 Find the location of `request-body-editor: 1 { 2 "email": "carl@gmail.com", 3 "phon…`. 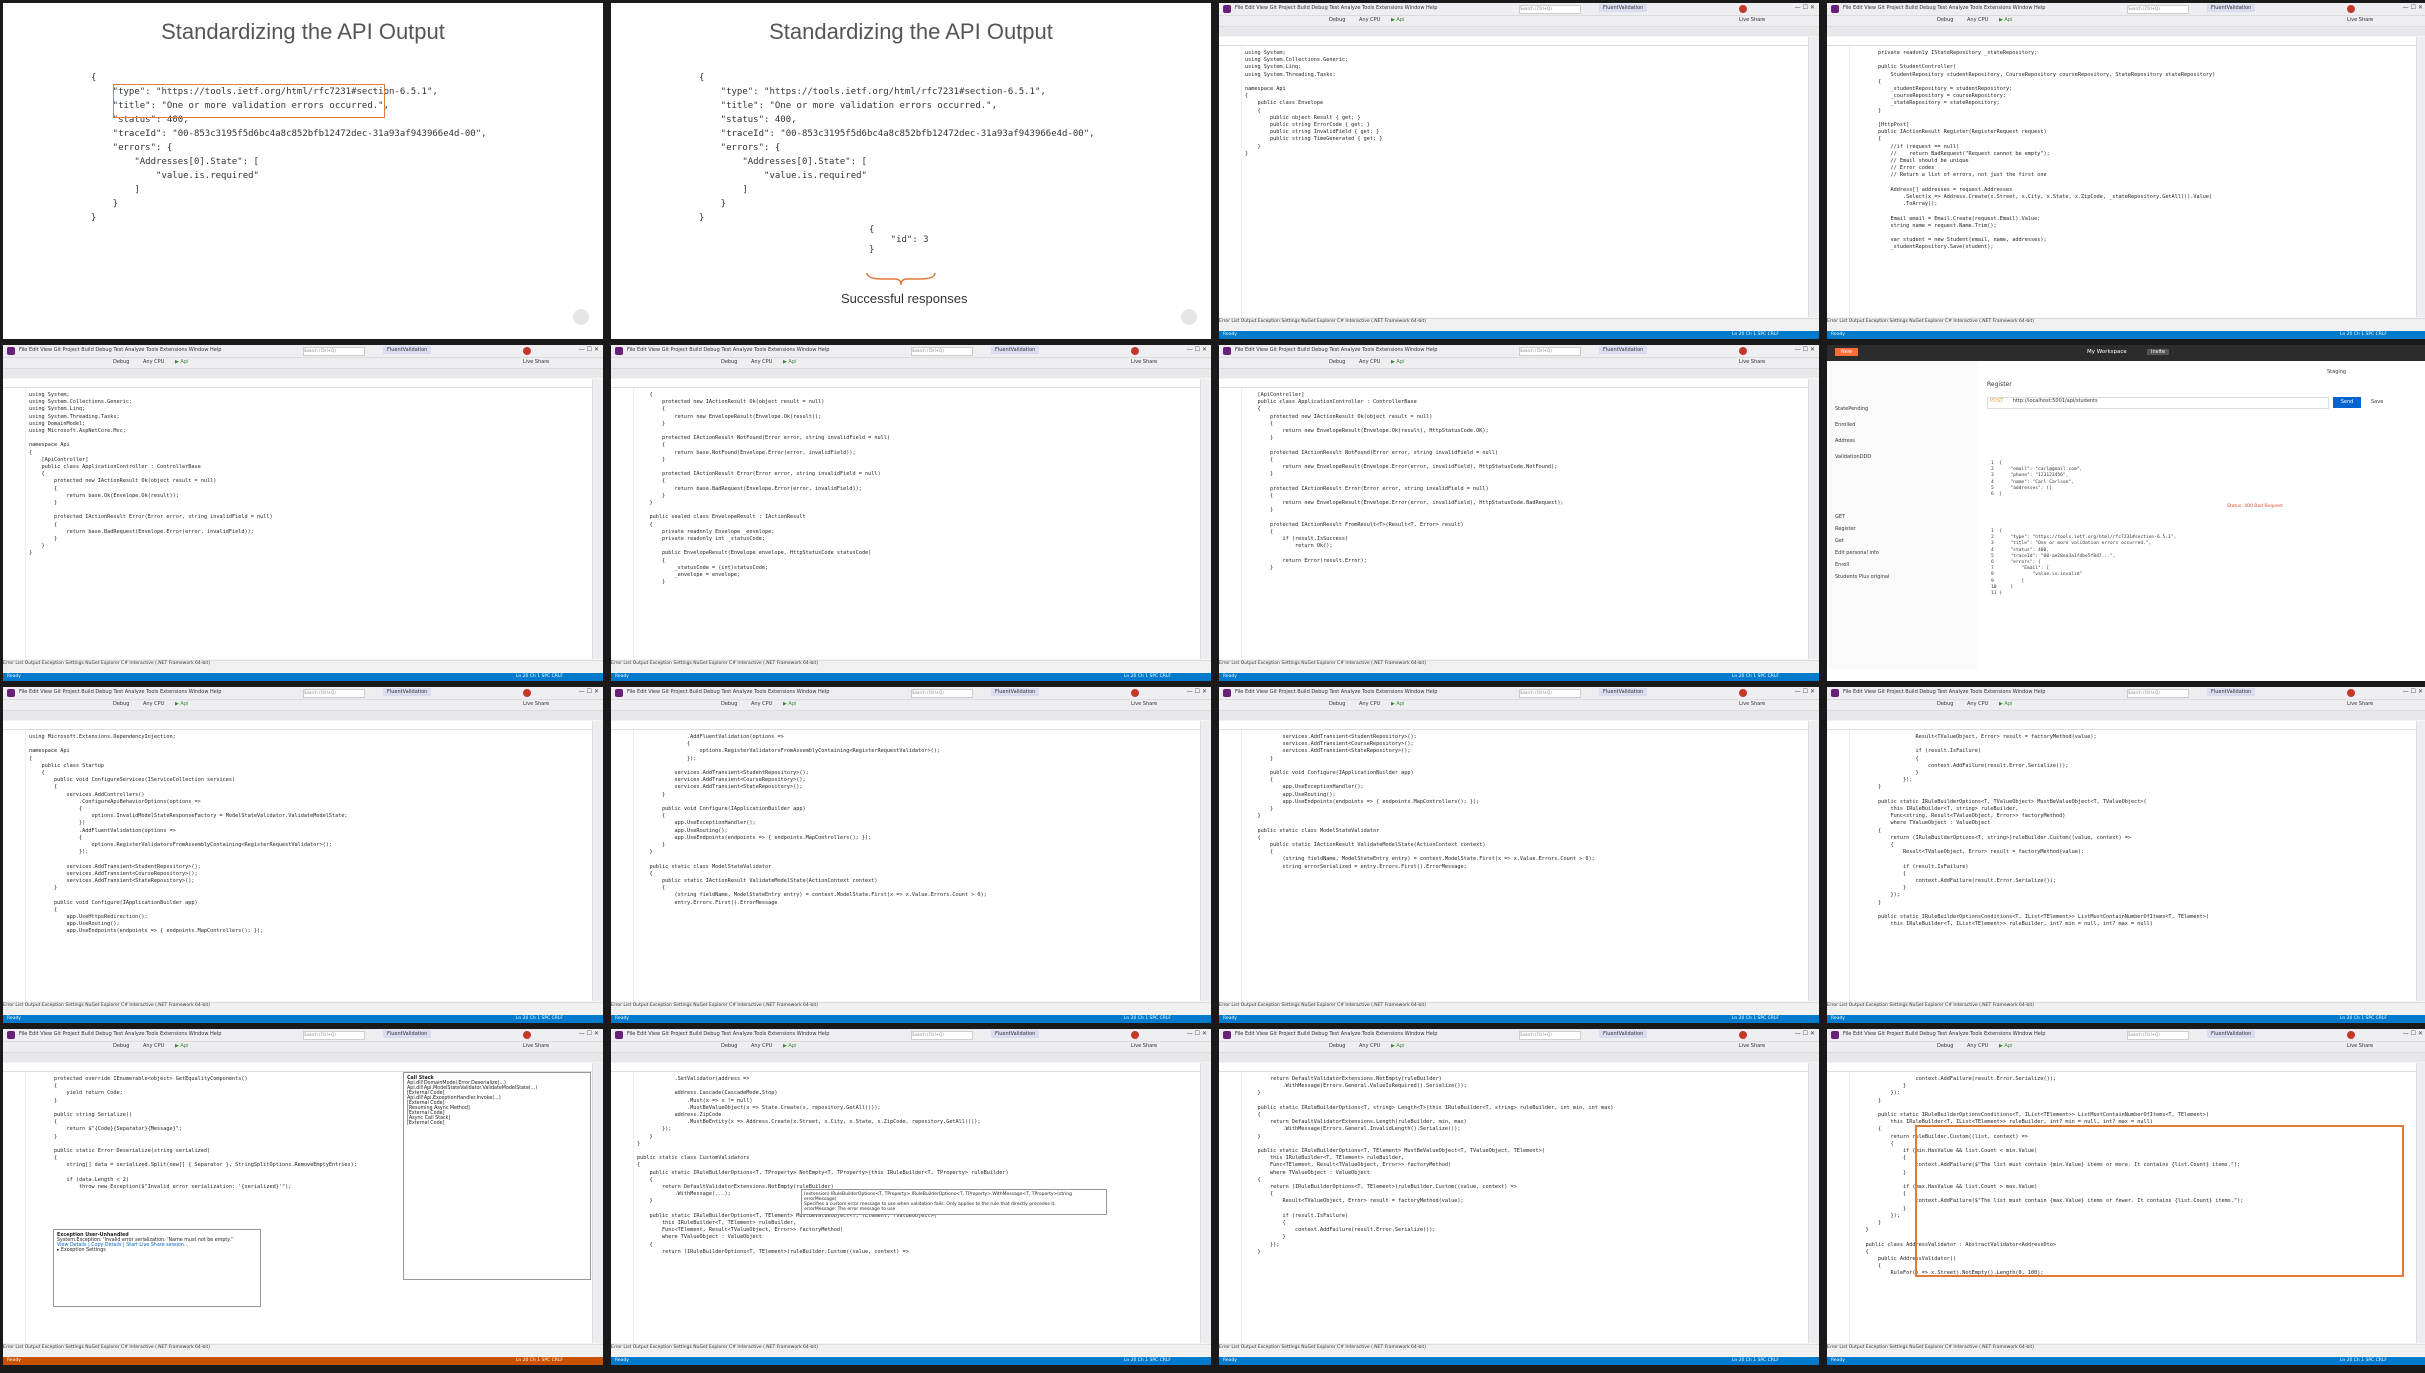

request-body-editor: 1 { 2 "email": "carl@gmail.com", 3 "phon… is located at coordinates (2036, 479).